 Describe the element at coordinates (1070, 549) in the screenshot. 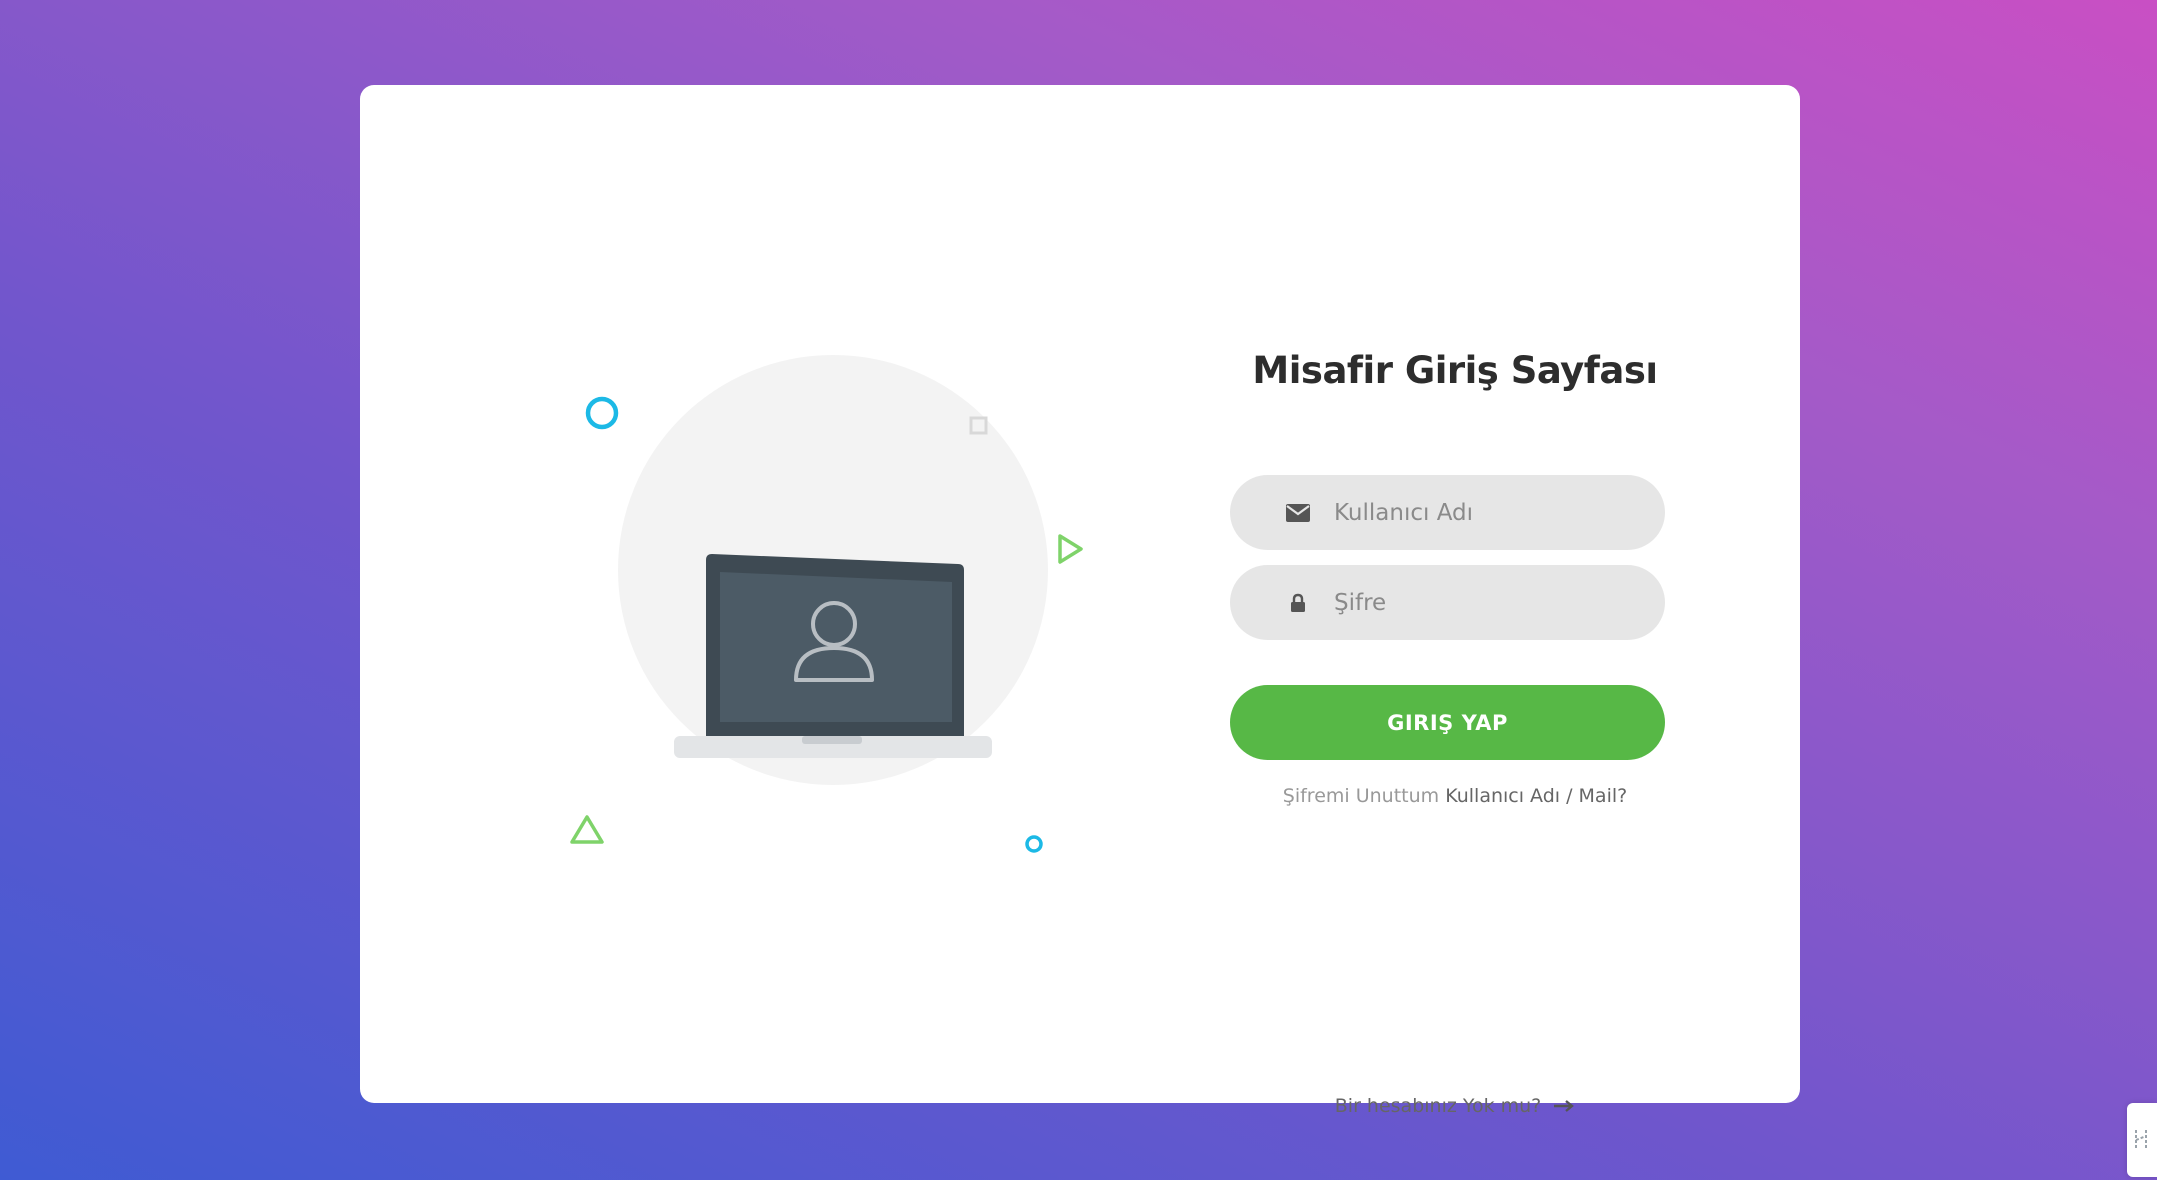

I see `triangle-right-shape` at that location.